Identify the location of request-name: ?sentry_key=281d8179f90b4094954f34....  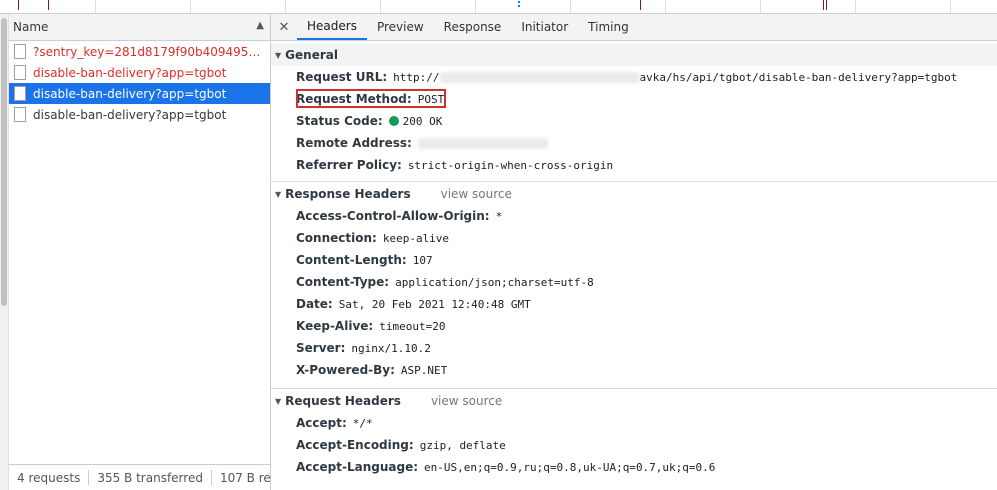
(148, 51).